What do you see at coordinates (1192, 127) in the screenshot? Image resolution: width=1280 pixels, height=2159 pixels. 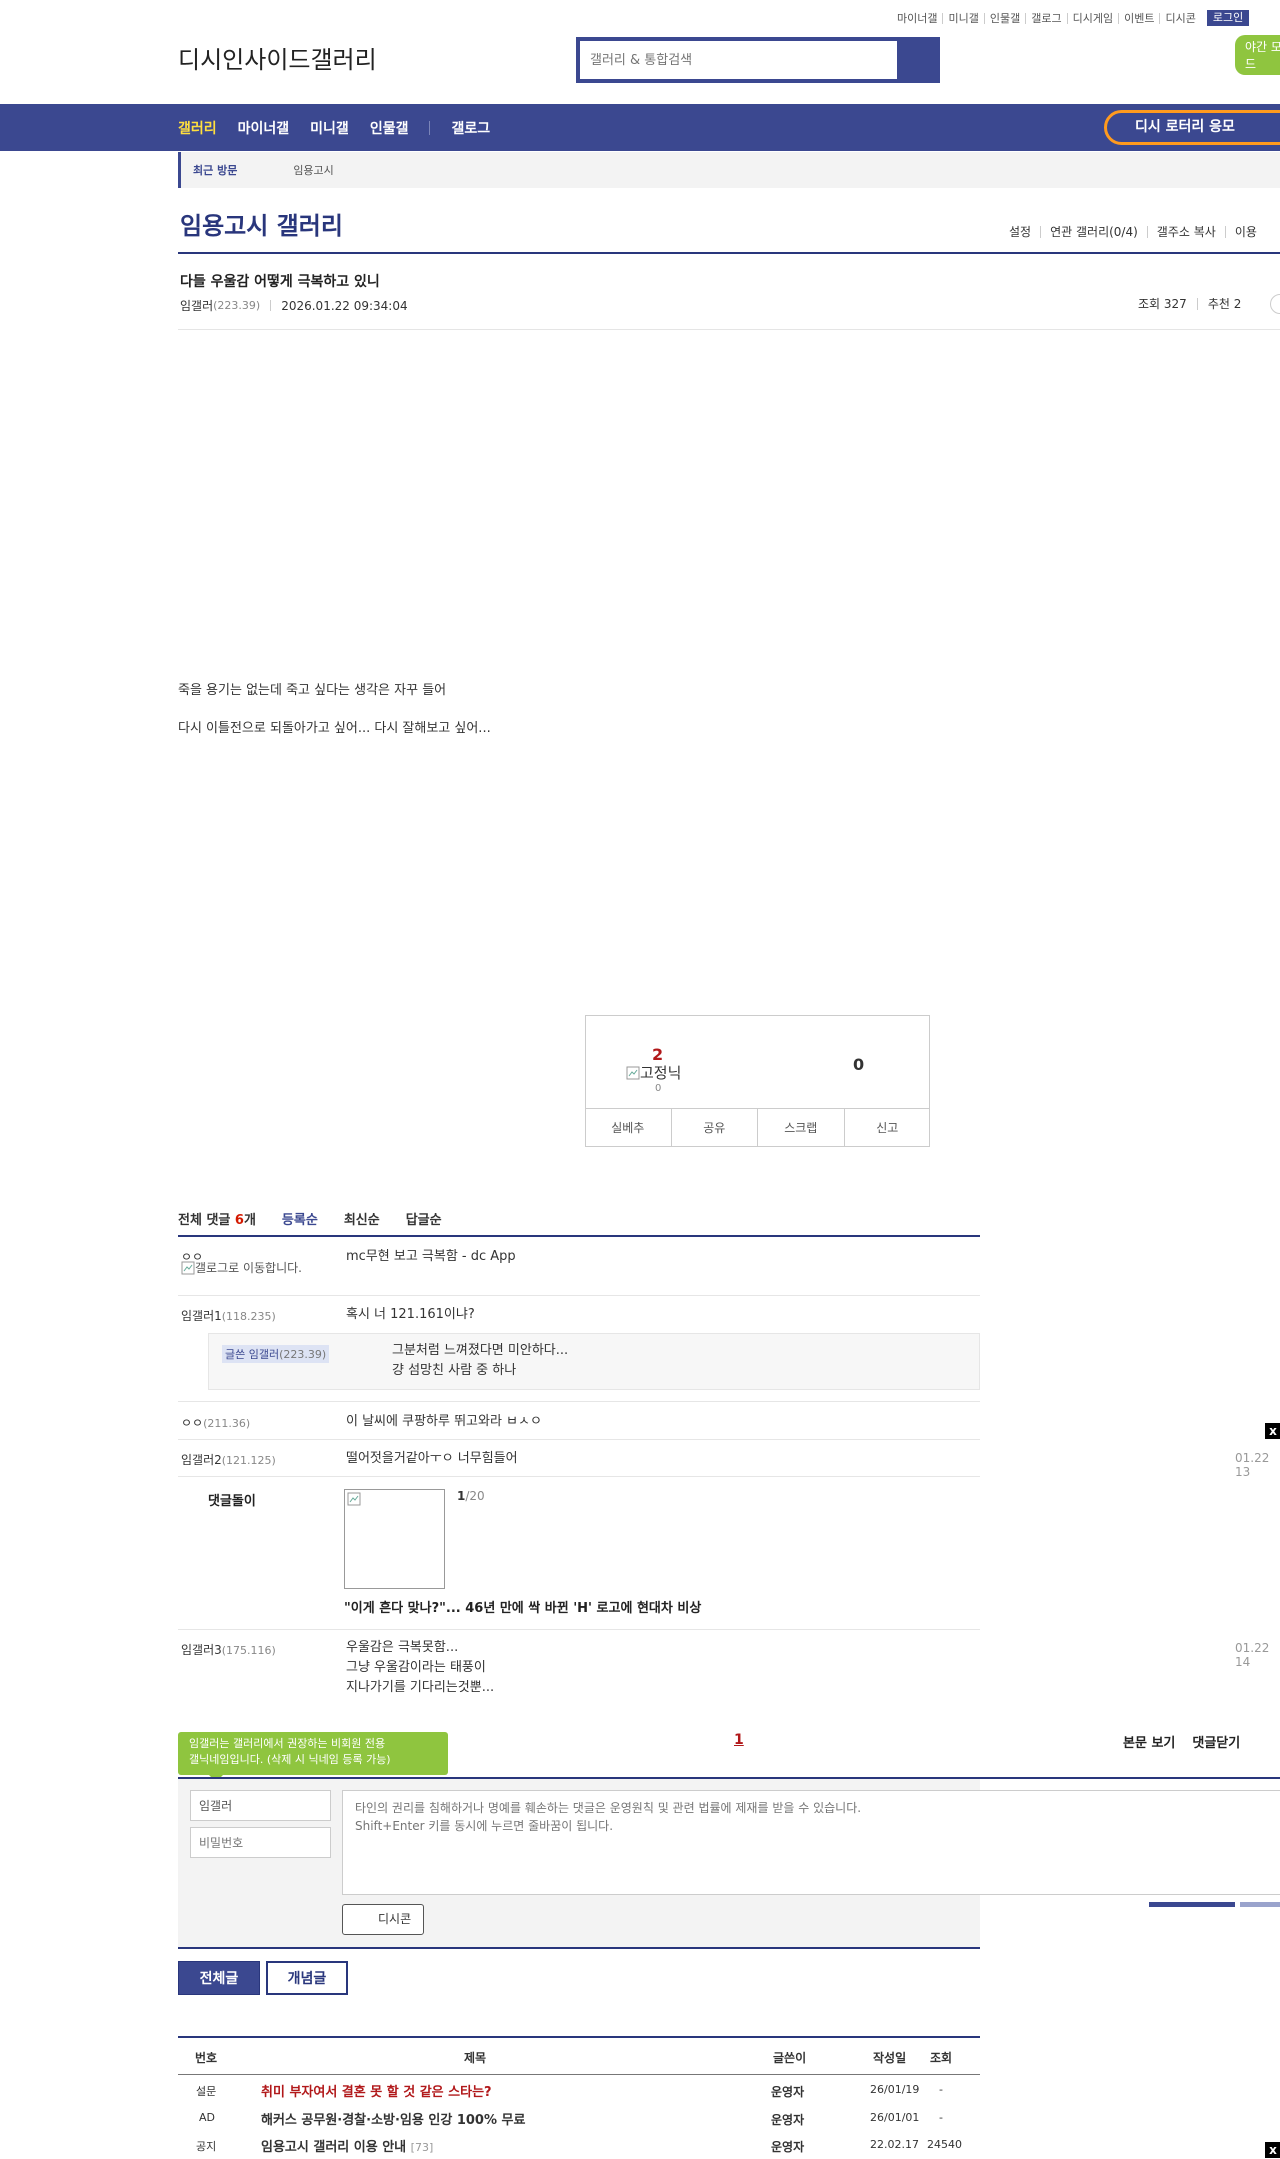 I see `lottery-button: 디시 로터리 응모` at bounding box center [1192, 127].